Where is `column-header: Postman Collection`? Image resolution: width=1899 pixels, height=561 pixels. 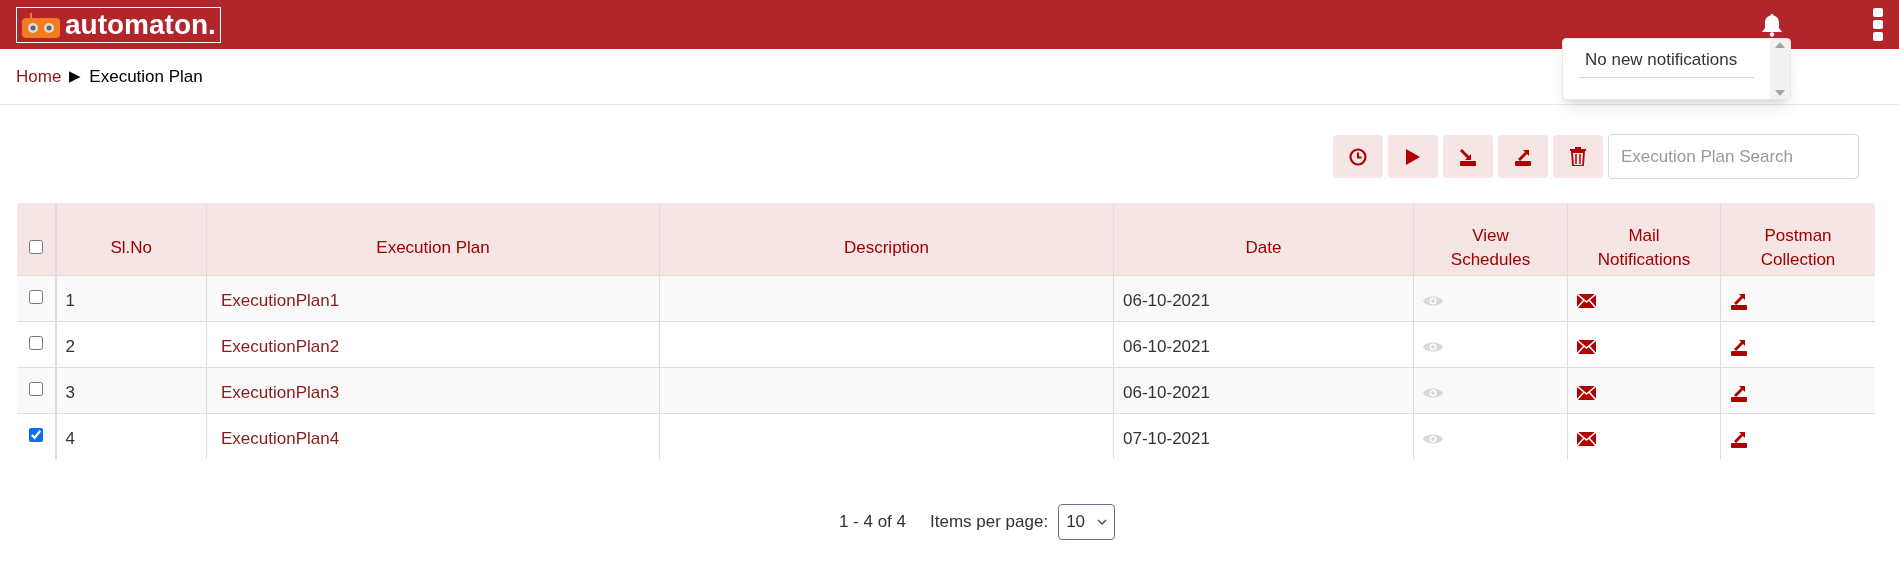 column-header: Postman Collection is located at coordinates (1798, 248).